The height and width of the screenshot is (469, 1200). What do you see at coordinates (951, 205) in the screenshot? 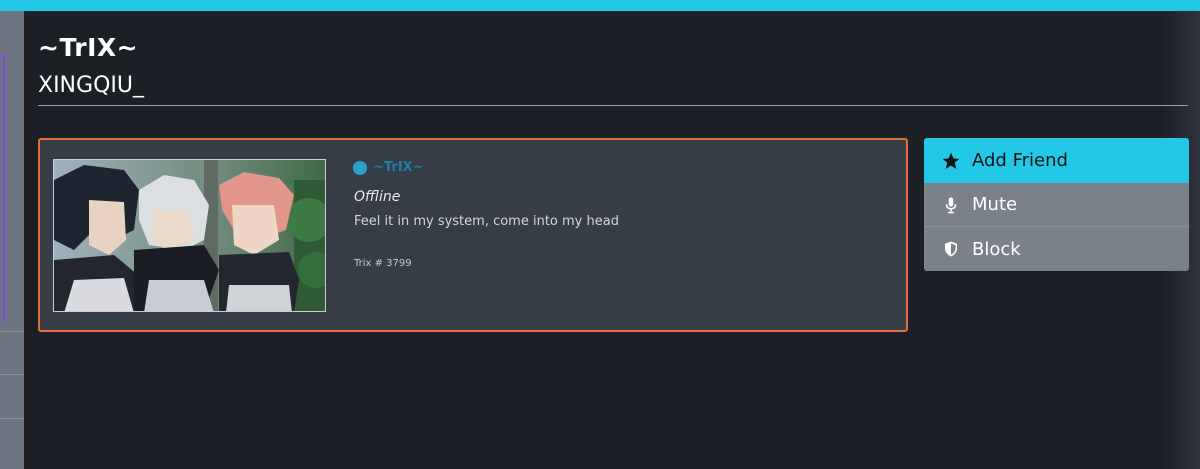
I see `microphone-icon` at bounding box center [951, 205].